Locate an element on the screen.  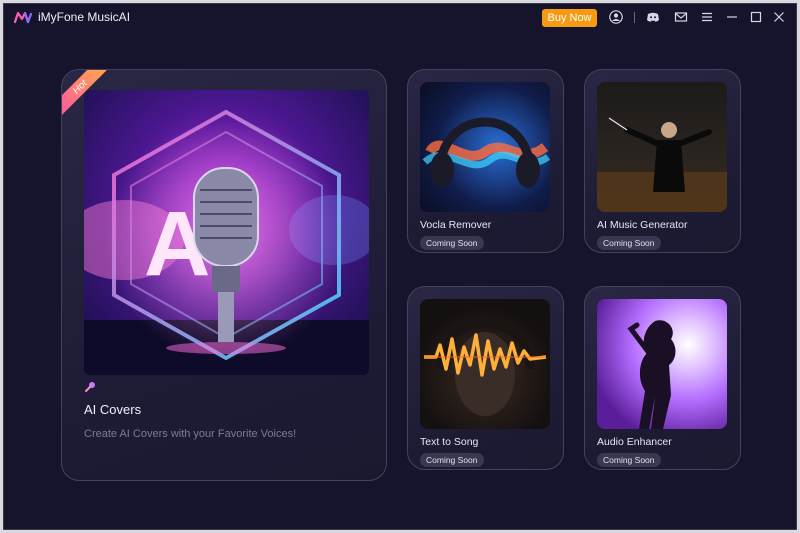
ai-music-generator-card: AI Music Generator Coming Soon is located at coordinates (662, 161).